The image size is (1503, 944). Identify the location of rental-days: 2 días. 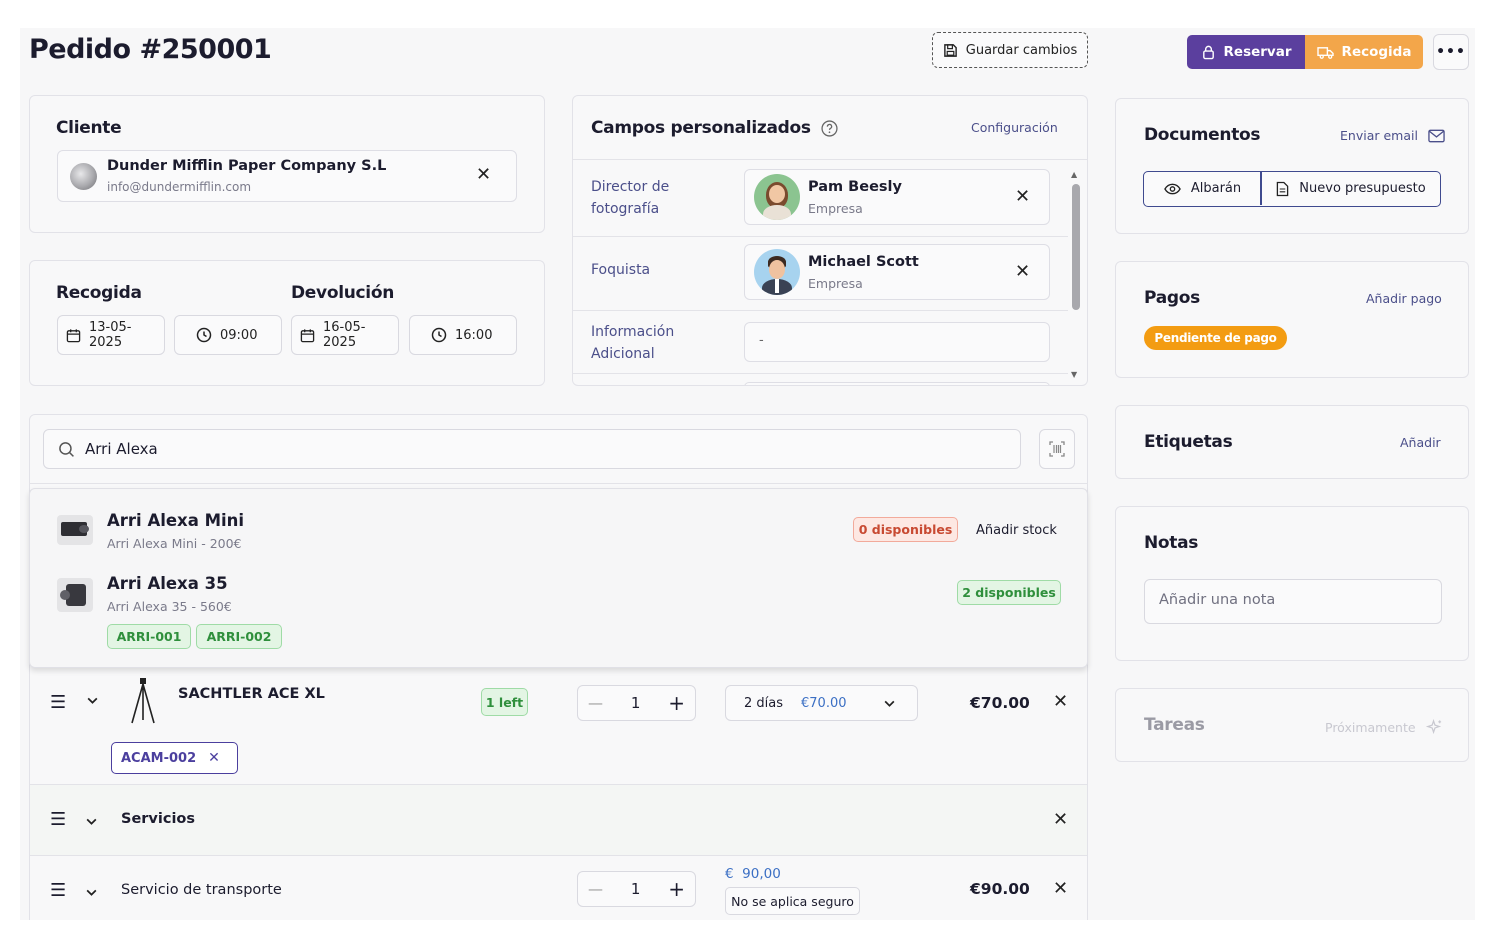
(764, 703).